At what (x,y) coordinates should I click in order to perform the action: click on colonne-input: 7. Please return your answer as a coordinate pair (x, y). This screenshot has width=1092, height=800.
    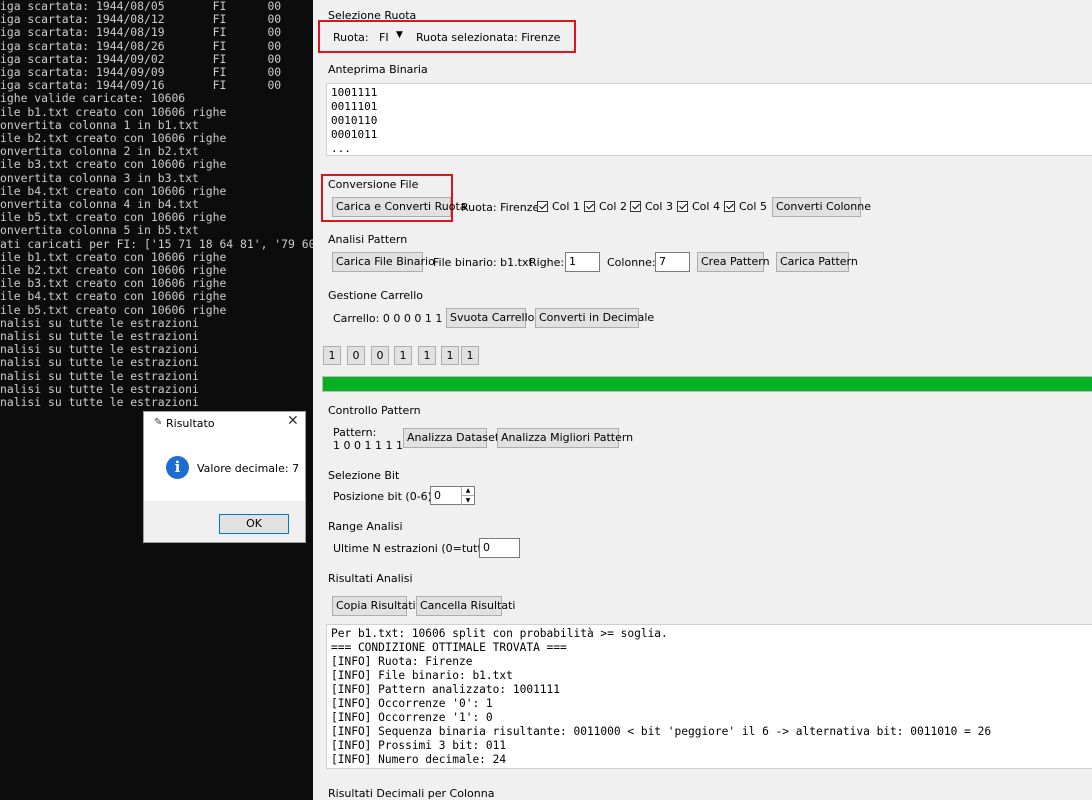
    Looking at the image, I should click on (672, 262).